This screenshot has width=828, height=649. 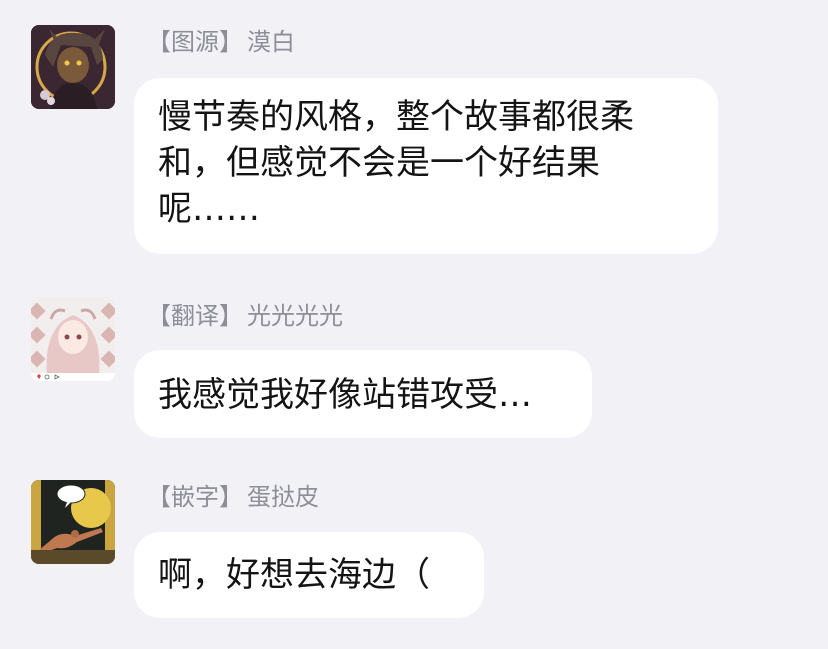 I want to click on sender-label: 【嵌字】 蛋挞皮, so click(x=233, y=497).